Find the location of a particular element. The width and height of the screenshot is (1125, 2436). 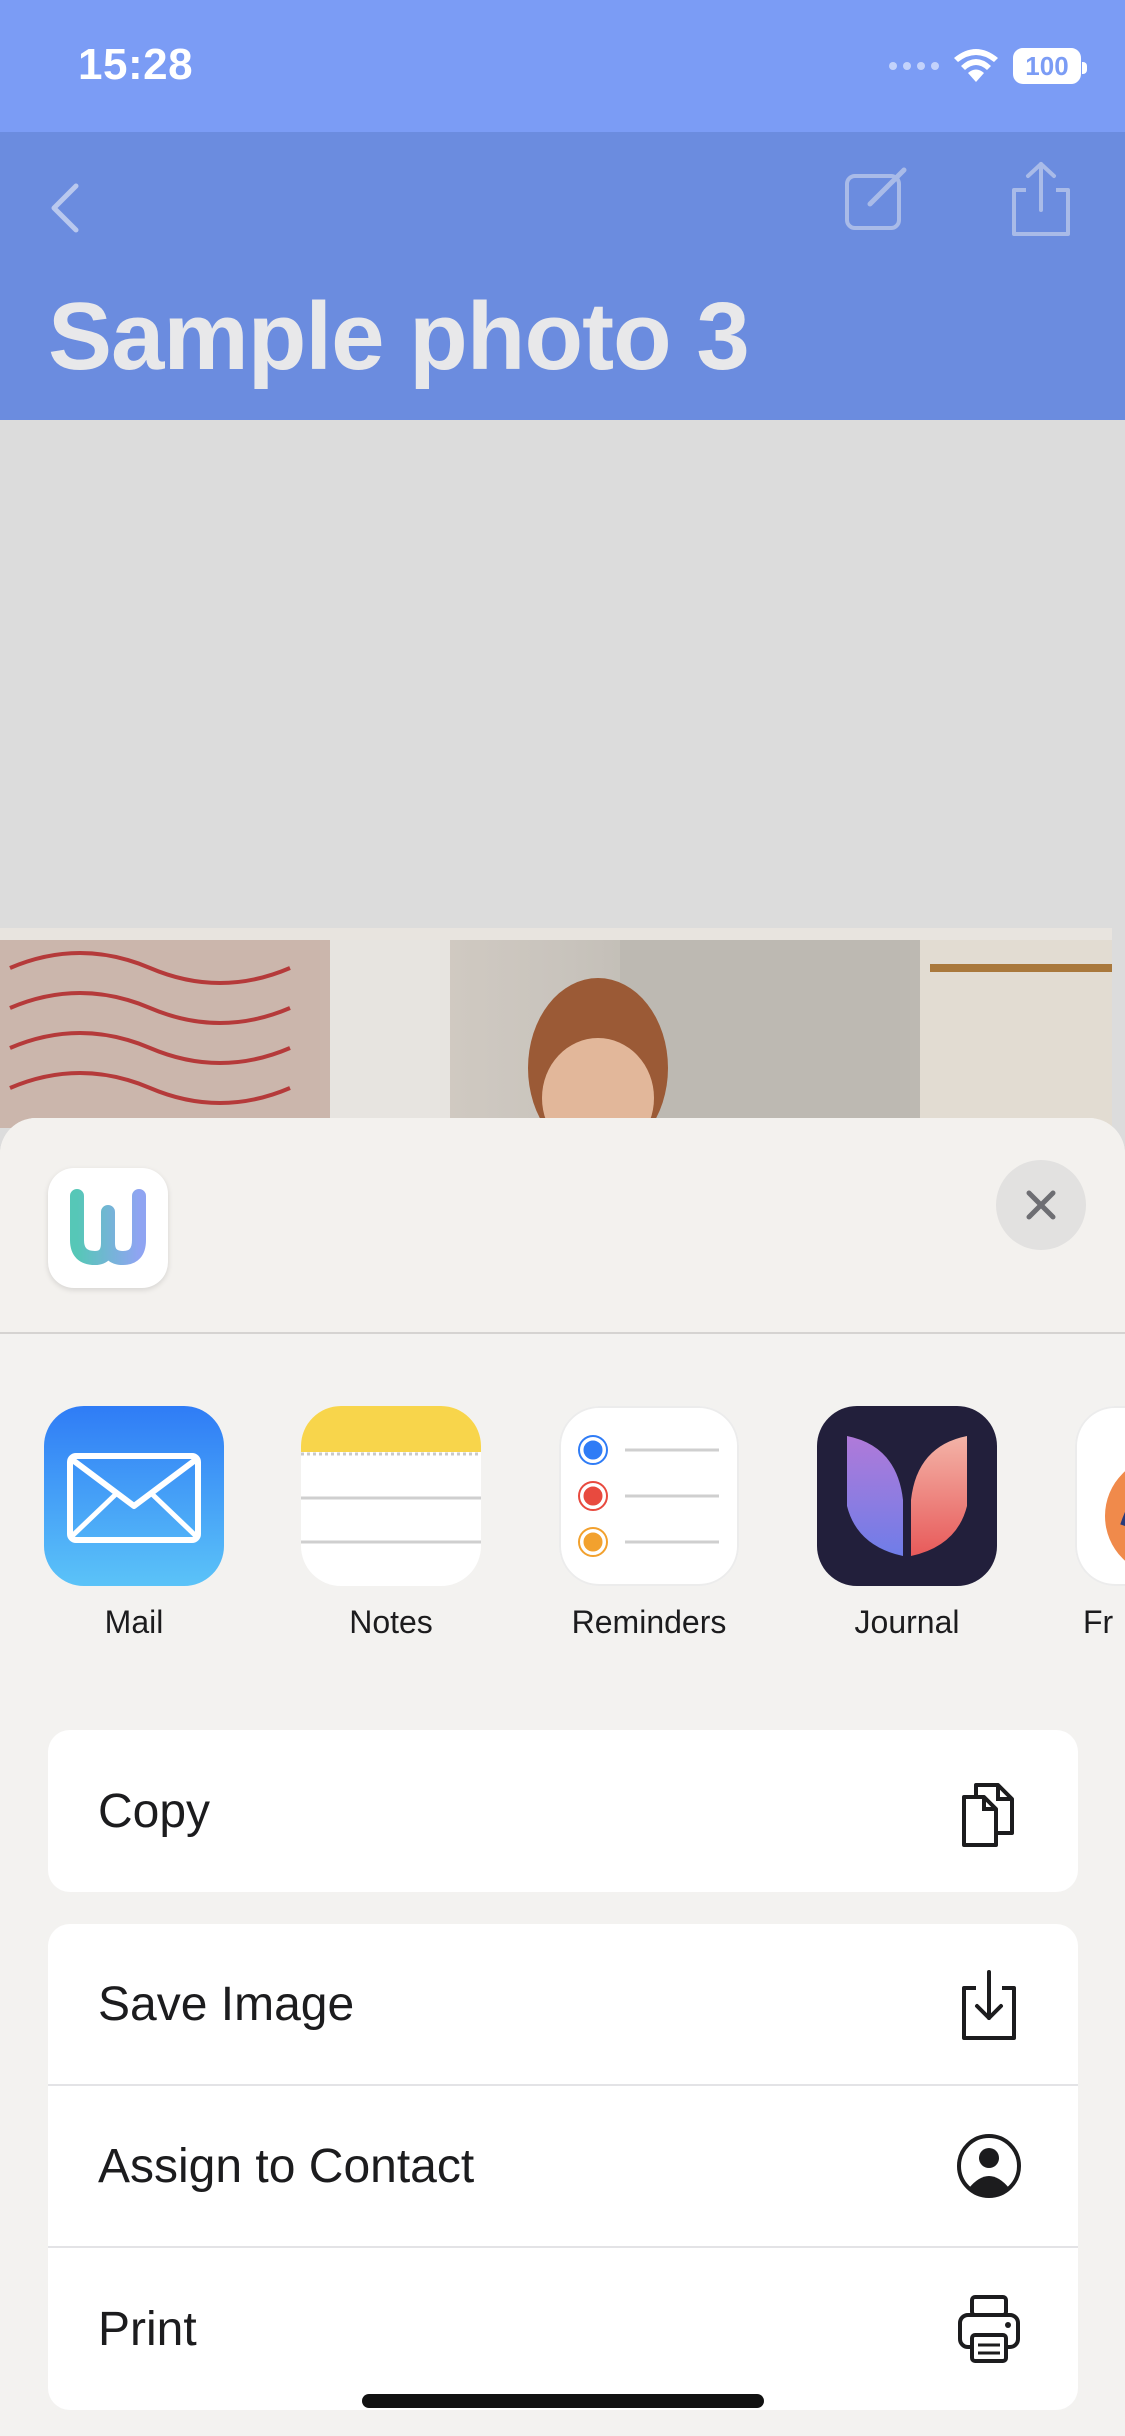

close-icon is located at coordinates (1041, 1205).